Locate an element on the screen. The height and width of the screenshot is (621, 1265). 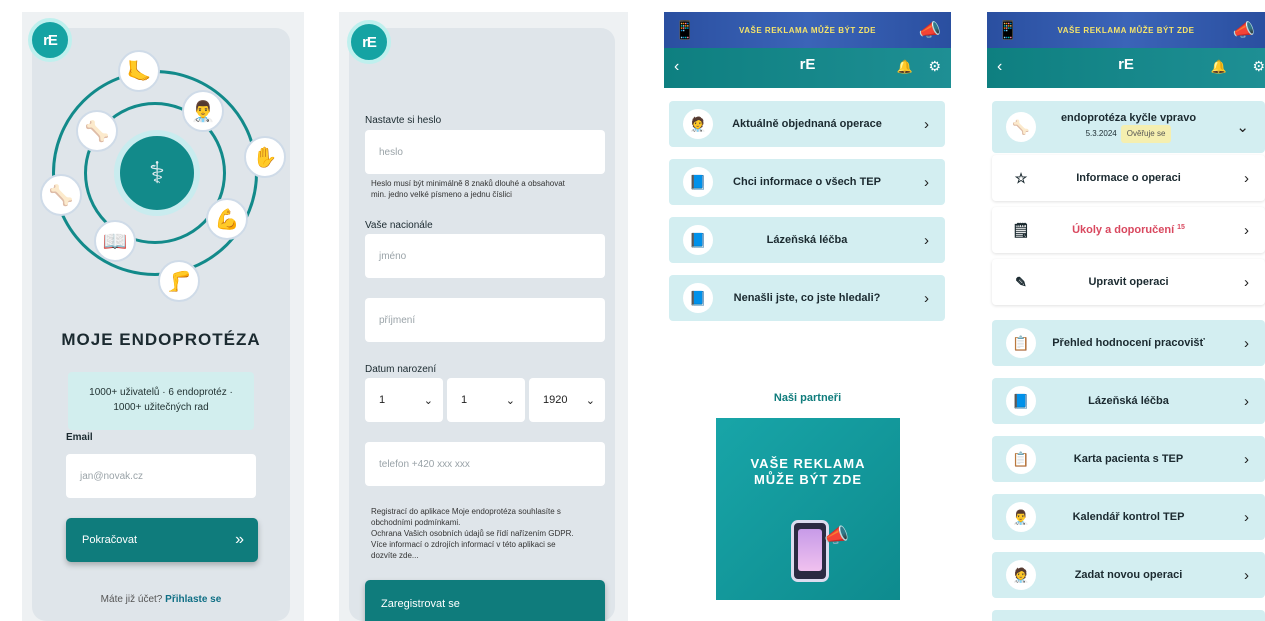
shoulder-joint-icon: 💪 is located at coordinates (227, 219).